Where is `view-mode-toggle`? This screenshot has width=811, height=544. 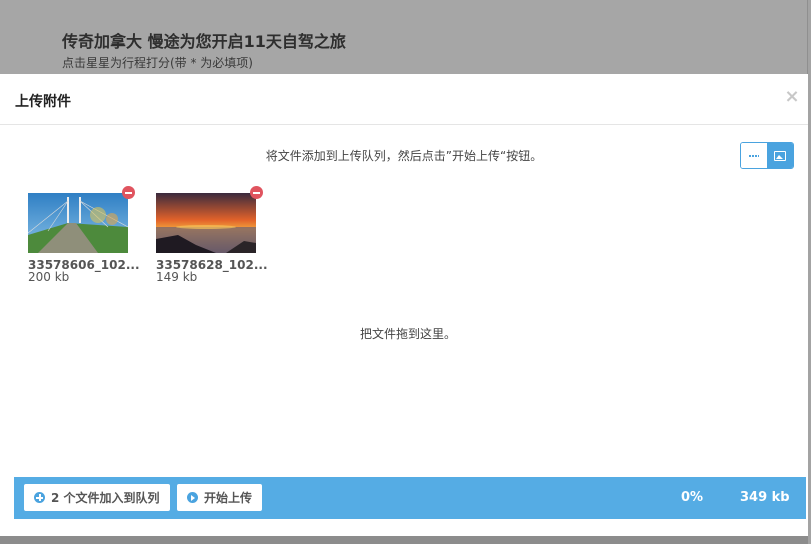
view-mode-toggle is located at coordinates (767, 155).